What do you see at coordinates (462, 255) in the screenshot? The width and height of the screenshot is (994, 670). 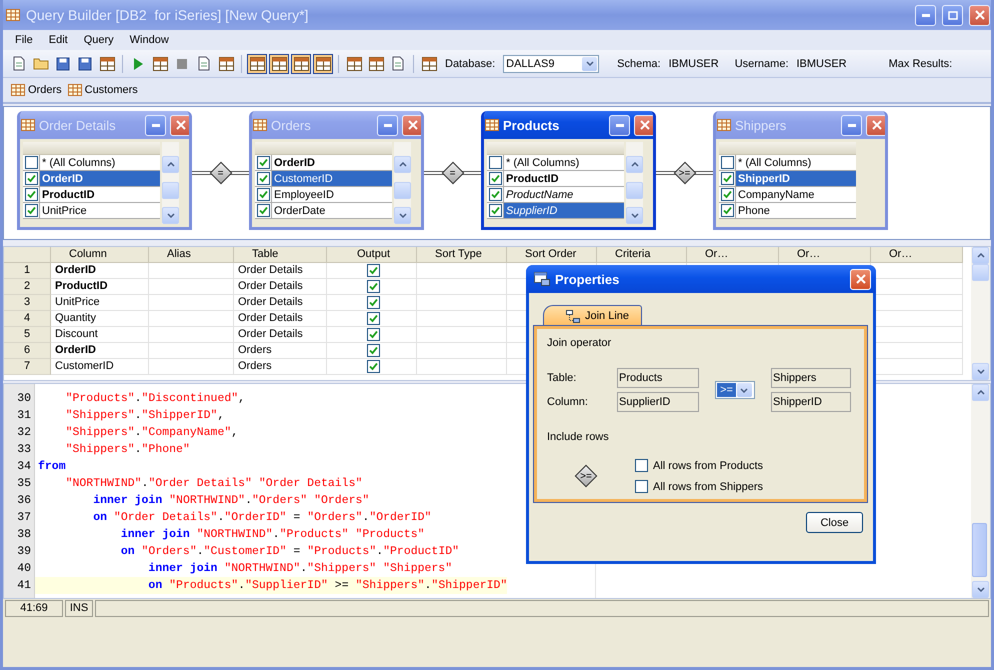 I see `column-header: Sort Type` at bounding box center [462, 255].